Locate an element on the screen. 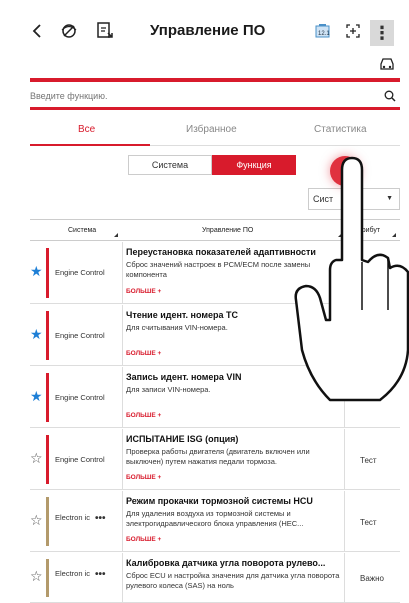  battery-icon: 12.1 is located at coordinates (323, 31).